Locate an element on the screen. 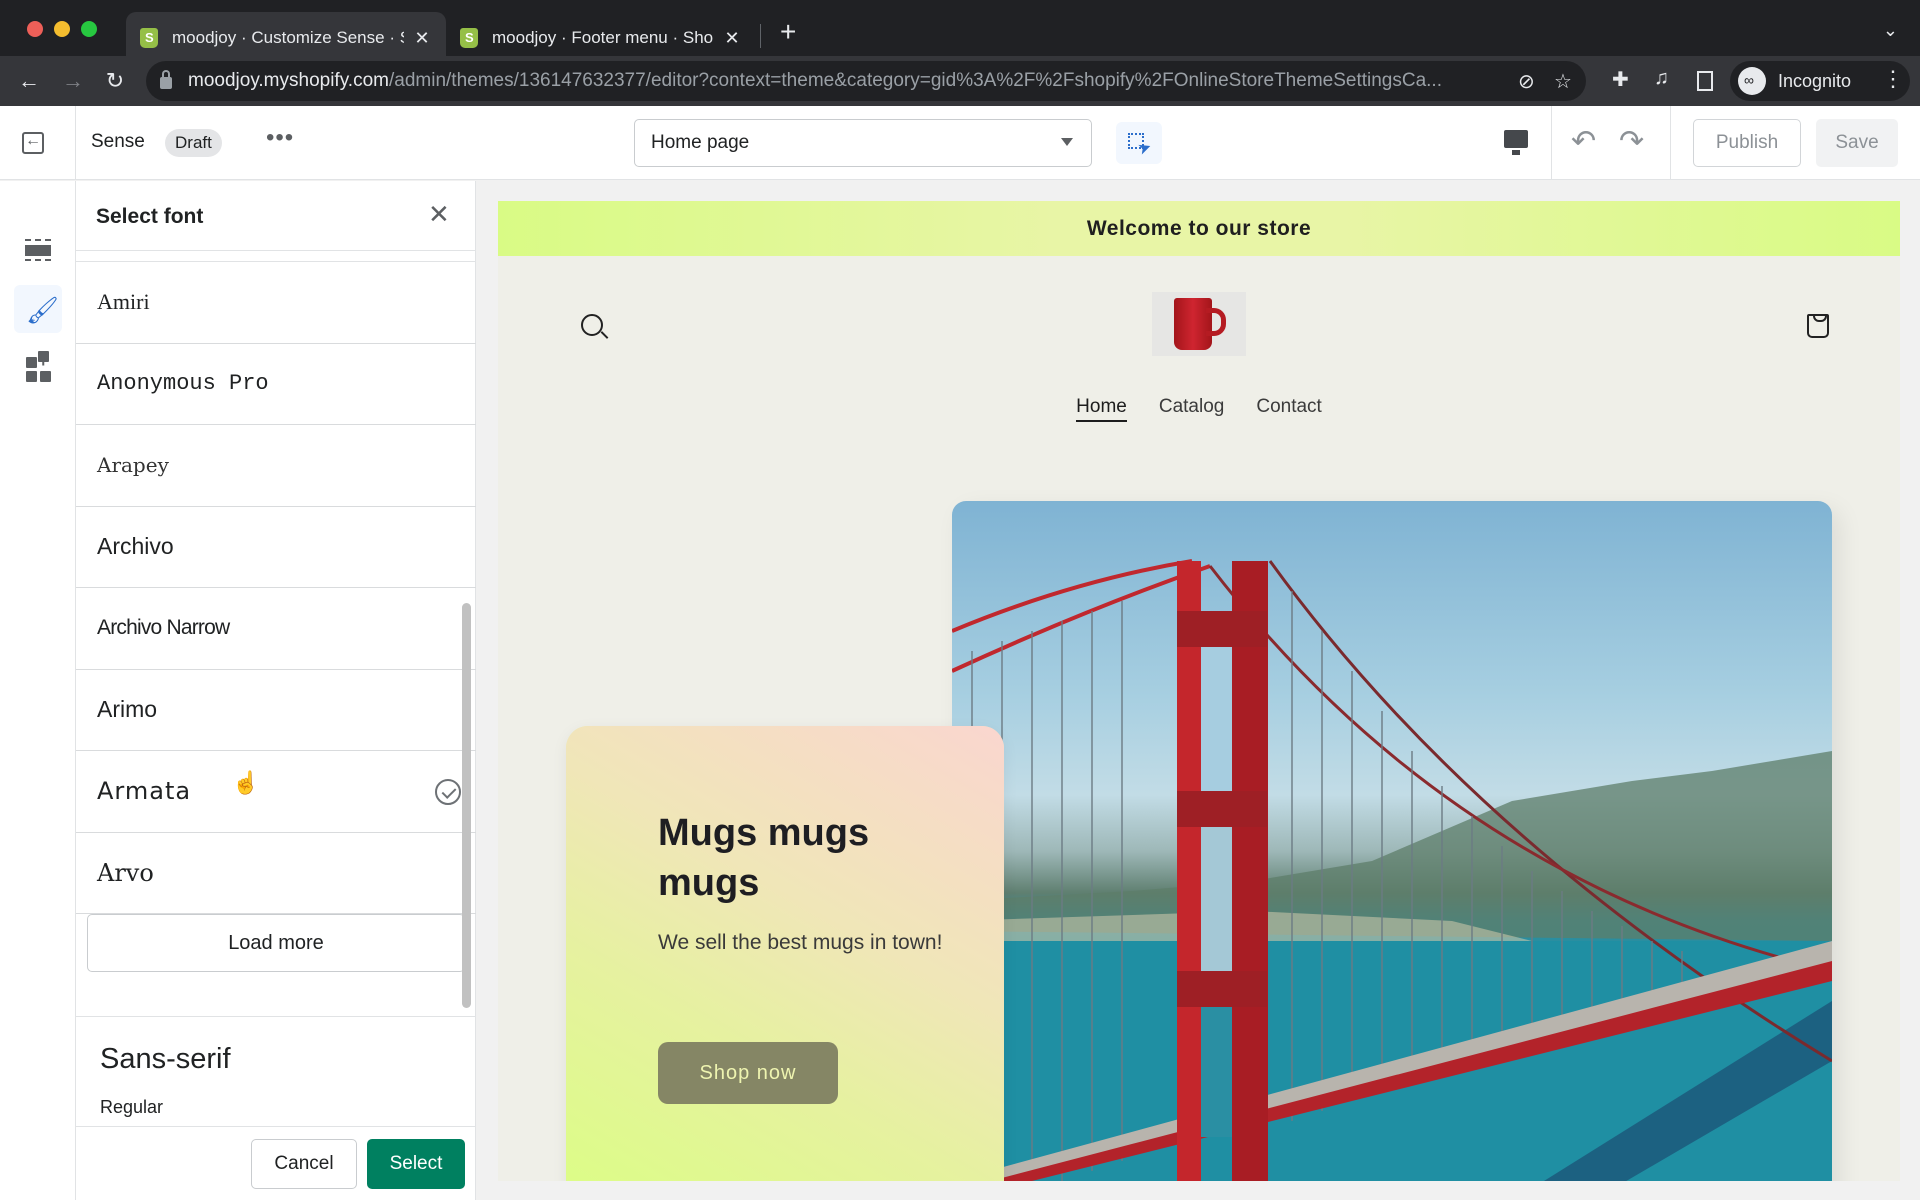  sections-icon is located at coordinates (38, 250).